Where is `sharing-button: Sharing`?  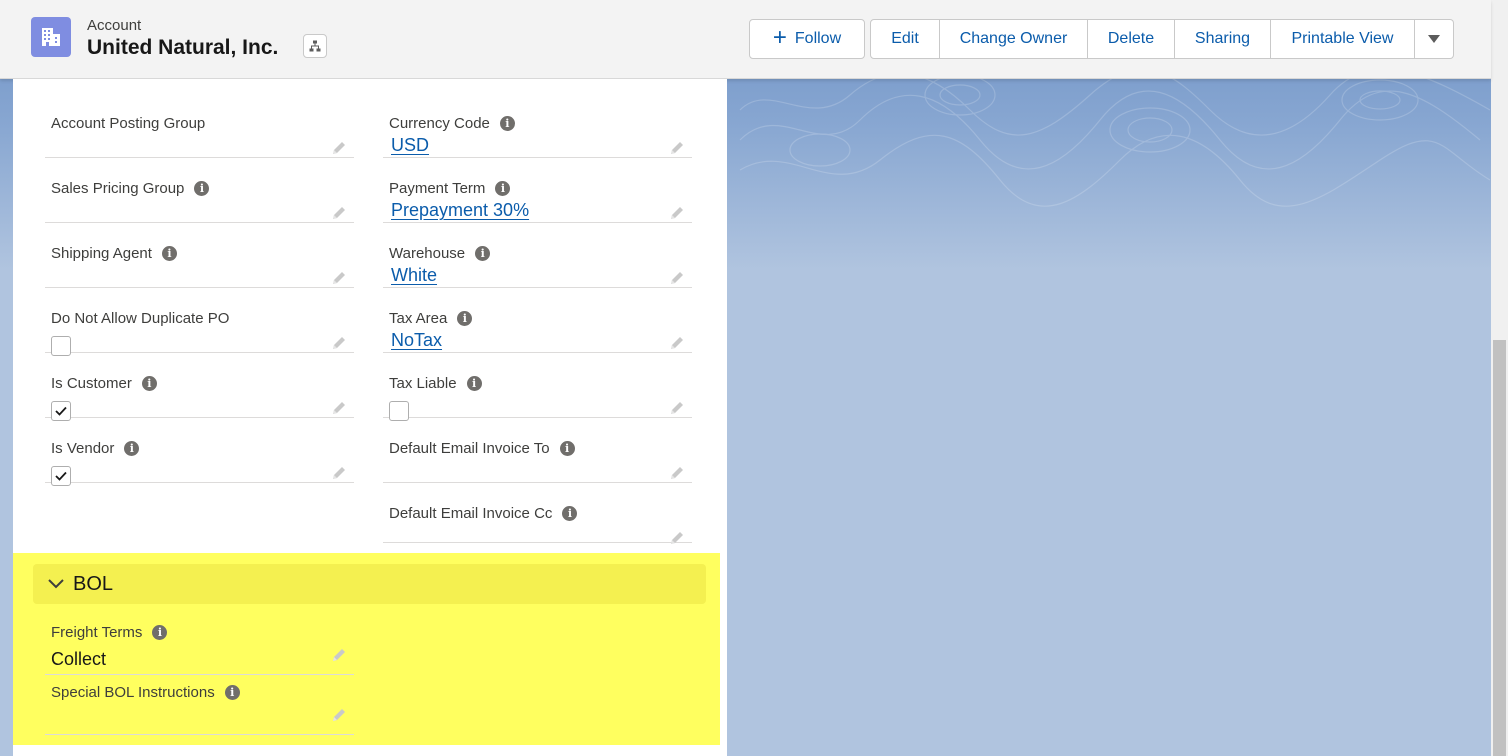
sharing-button: Sharing is located at coordinates (1223, 39).